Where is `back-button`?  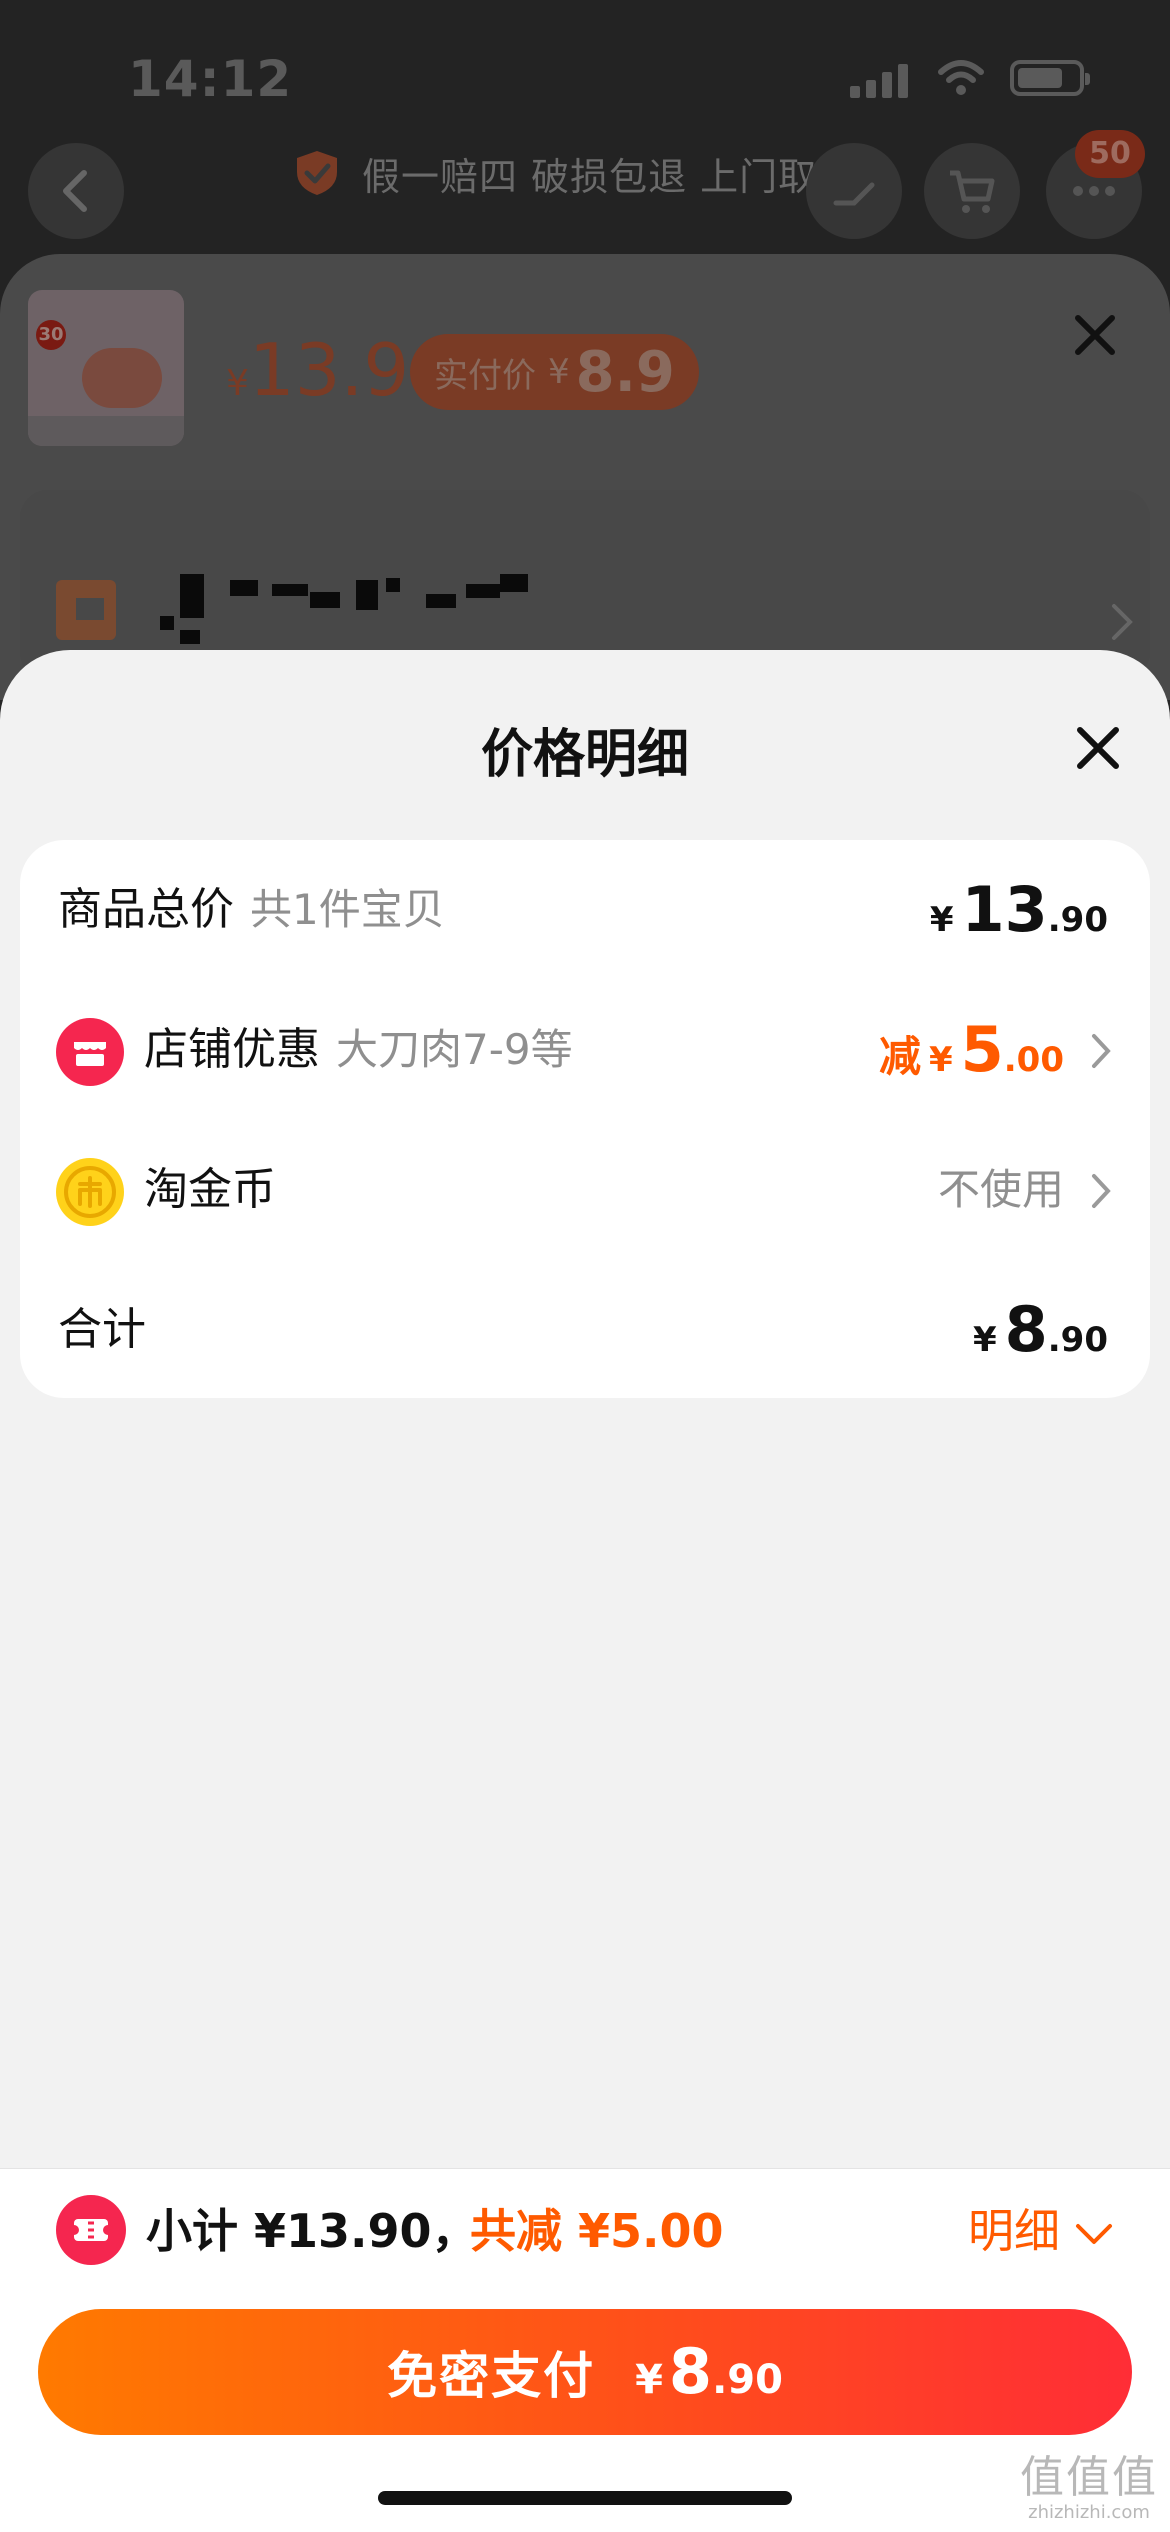
back-button is located at coordinates (76, 191).